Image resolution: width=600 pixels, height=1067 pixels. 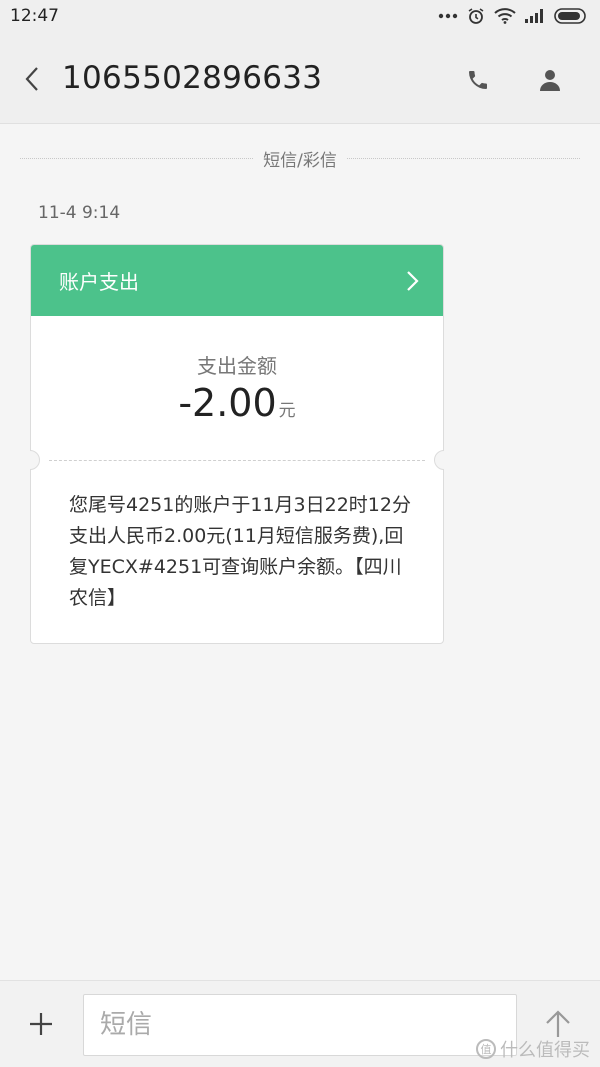 I want to click on status-icons, so click(x=513, y=16).